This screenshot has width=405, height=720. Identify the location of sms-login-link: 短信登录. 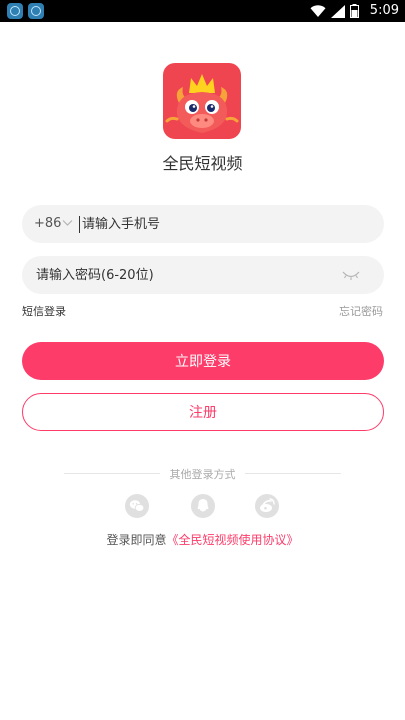
(44, 311).